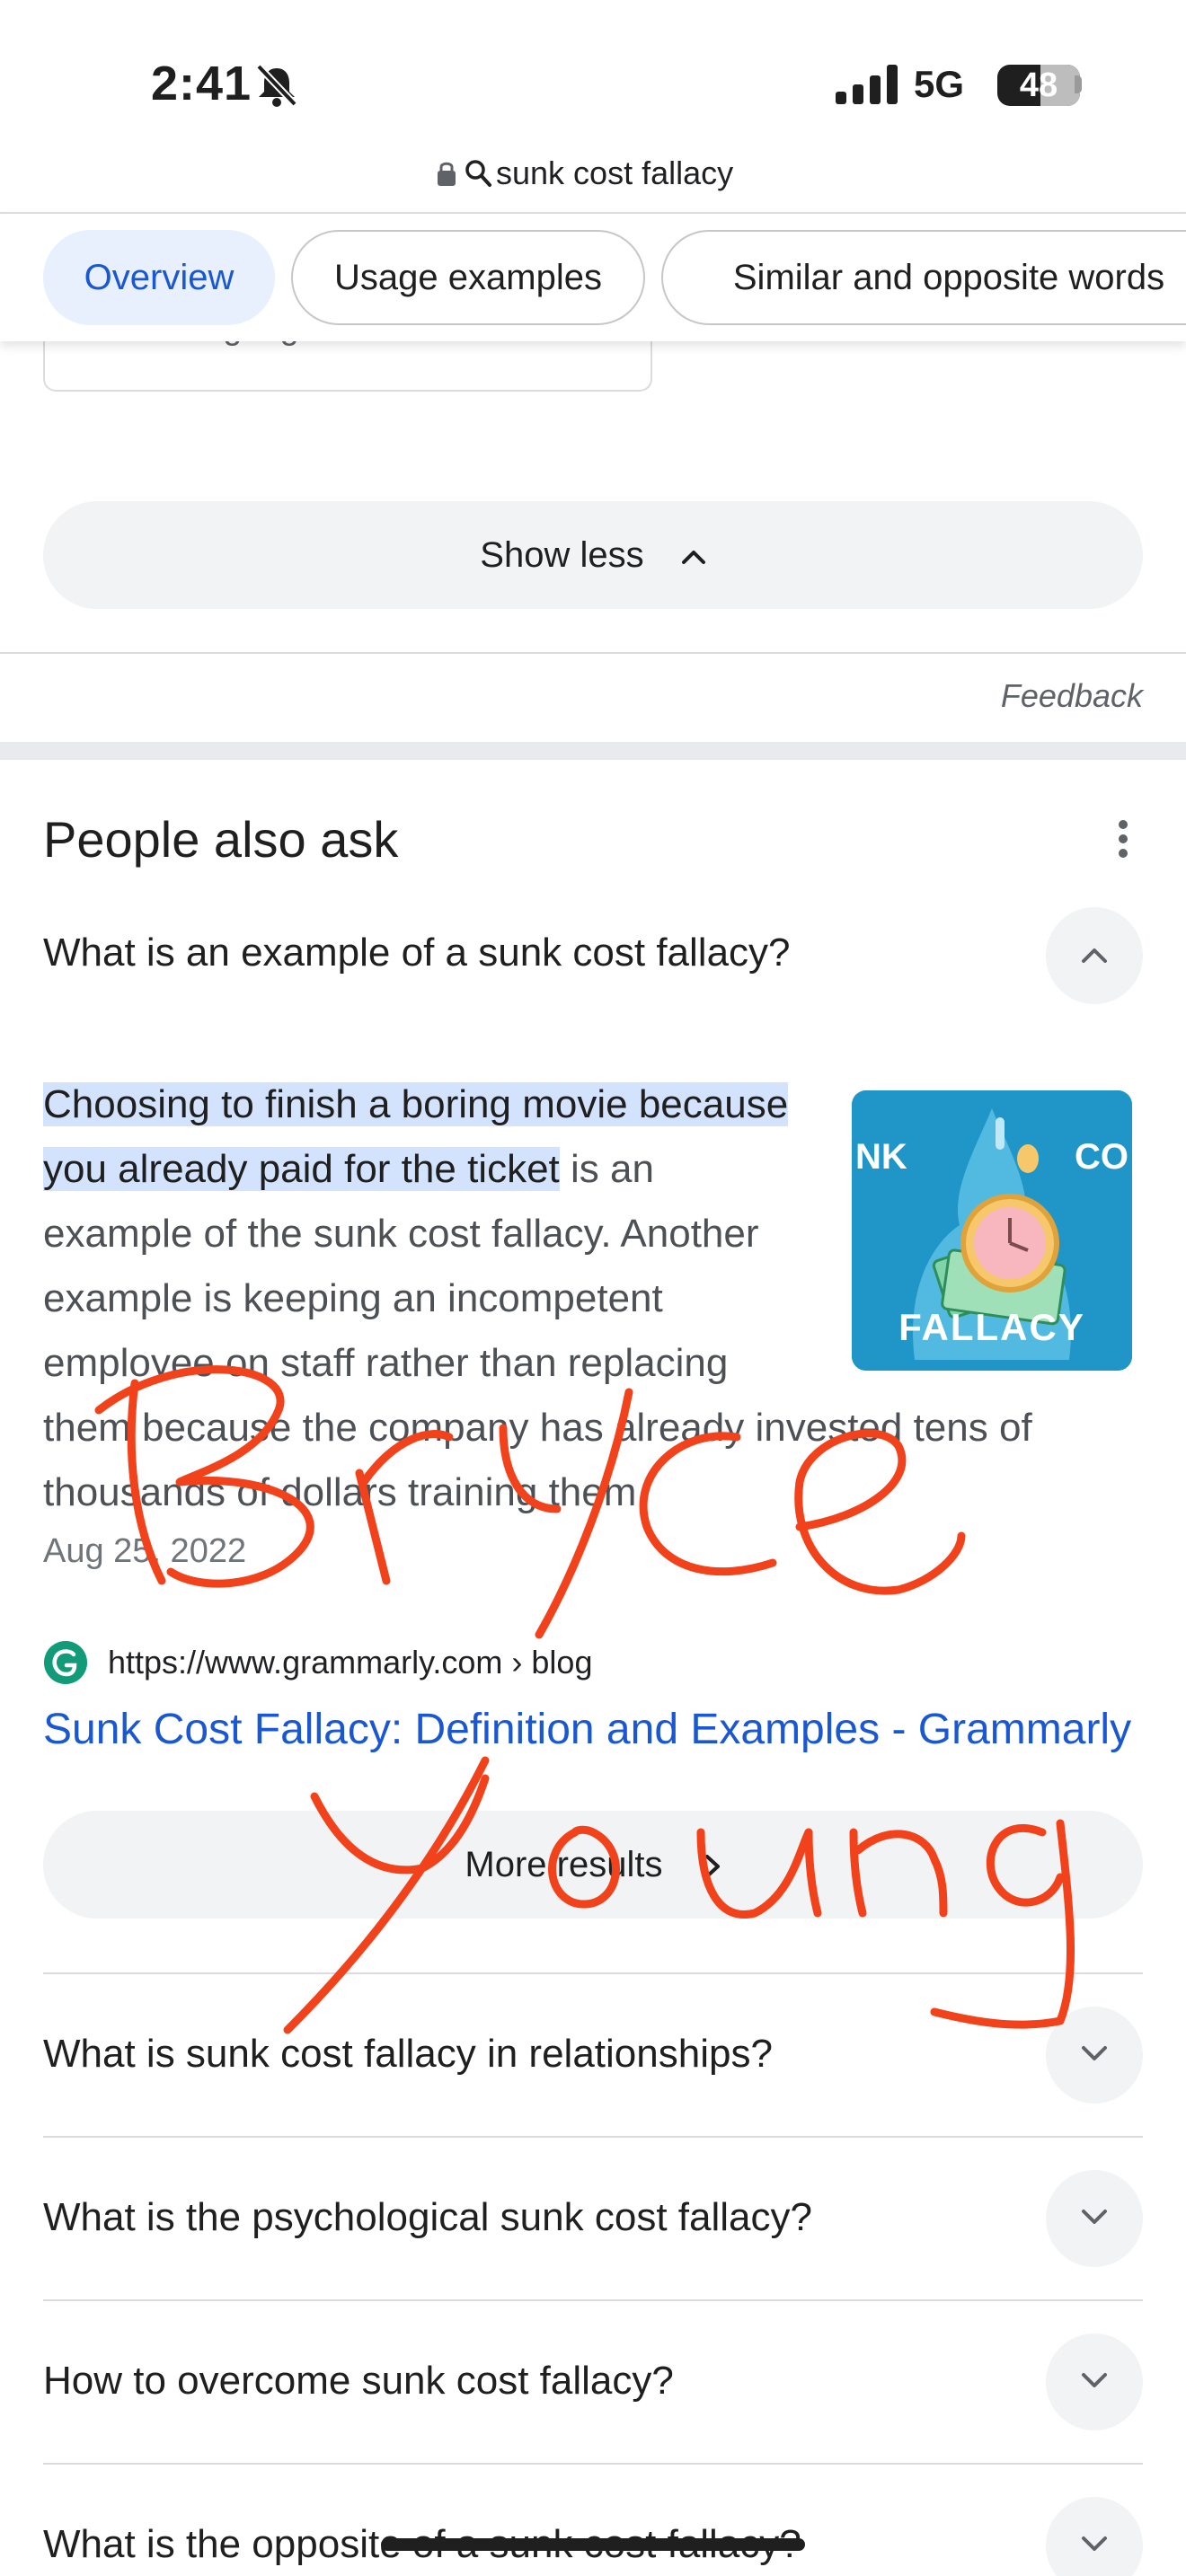 This screenshot has width=1186, height=2576. Describe the element at coordinates (276, 85) in the screenshot. I see `bell-muted-icon` at that location.